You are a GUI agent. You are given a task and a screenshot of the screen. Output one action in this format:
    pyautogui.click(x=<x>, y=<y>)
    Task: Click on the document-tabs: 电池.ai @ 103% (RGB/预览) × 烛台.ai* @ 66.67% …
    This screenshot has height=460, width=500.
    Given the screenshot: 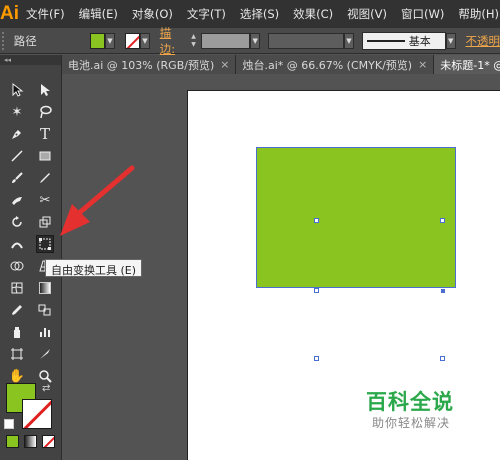 What is the action you would take?
    pyautogui.click(x=281, y=64)
    